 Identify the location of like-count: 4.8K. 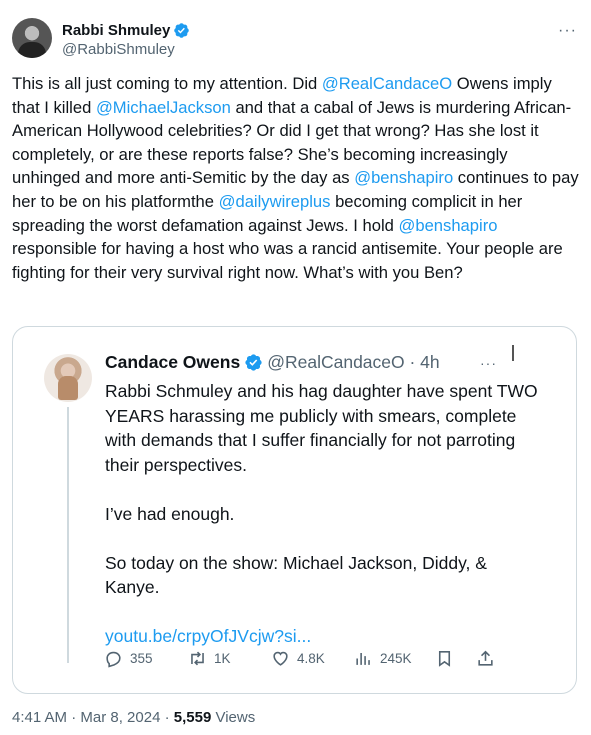
(311, 658).